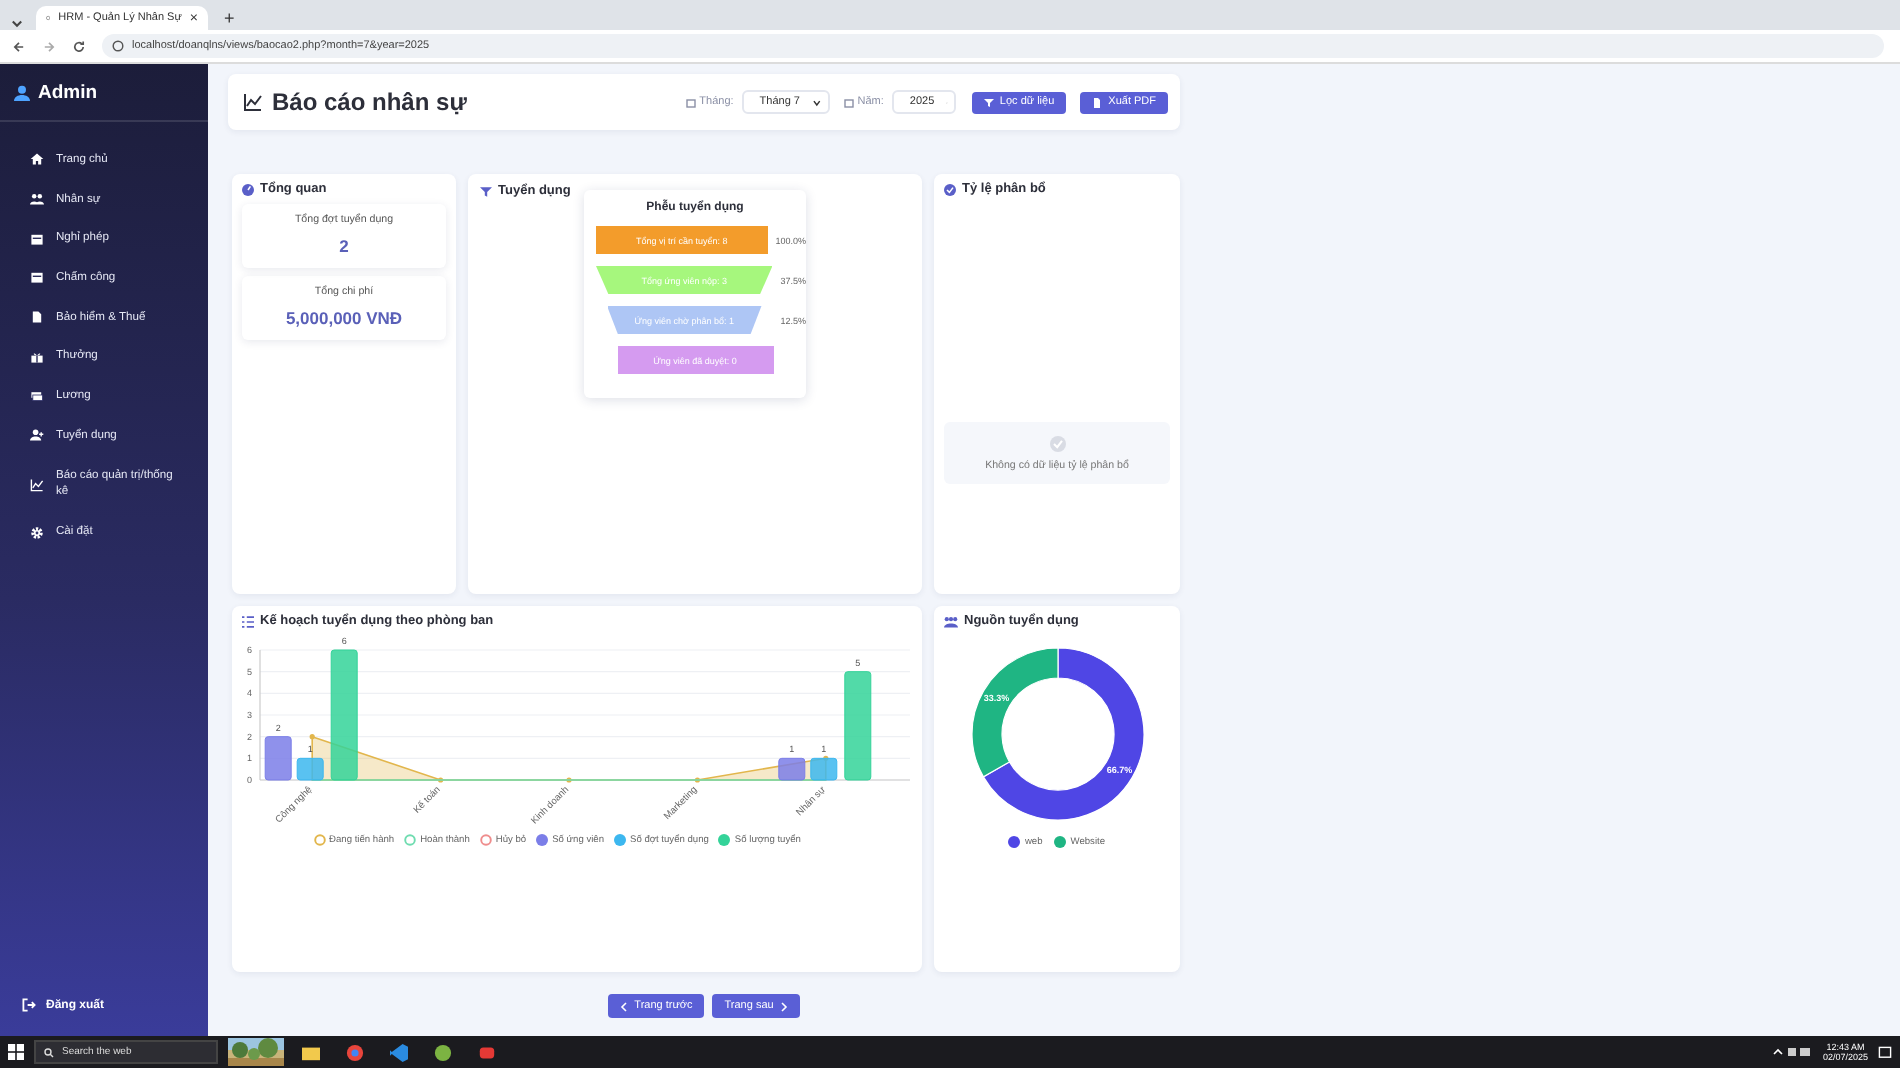 Image resolution: width=1900 pixels, height=1068 pixels. I want to click on app-title: Admin, so click(68, 93).